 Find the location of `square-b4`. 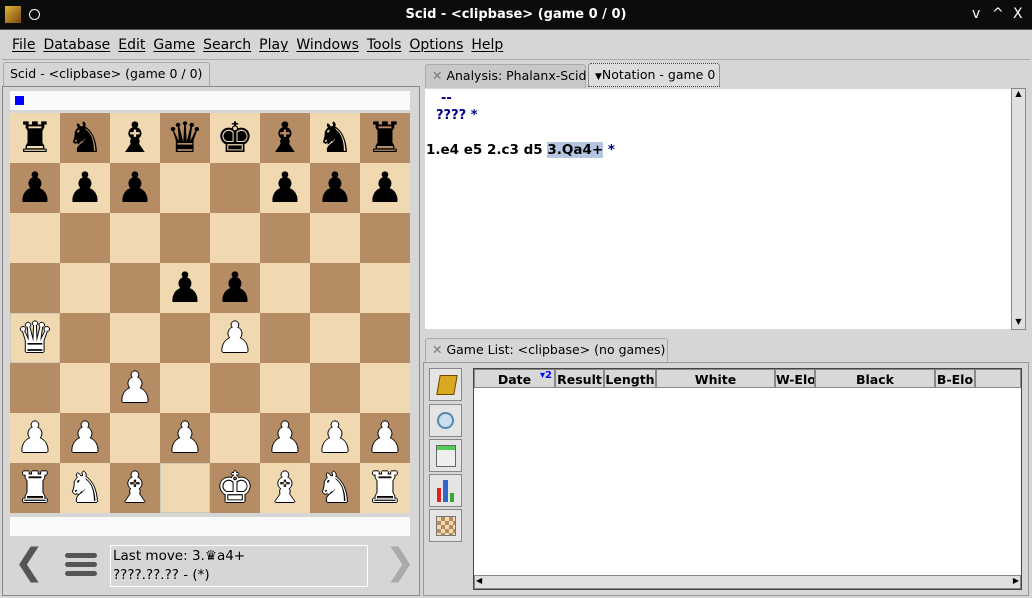

square-b4 is located at coordinates (85, 338).